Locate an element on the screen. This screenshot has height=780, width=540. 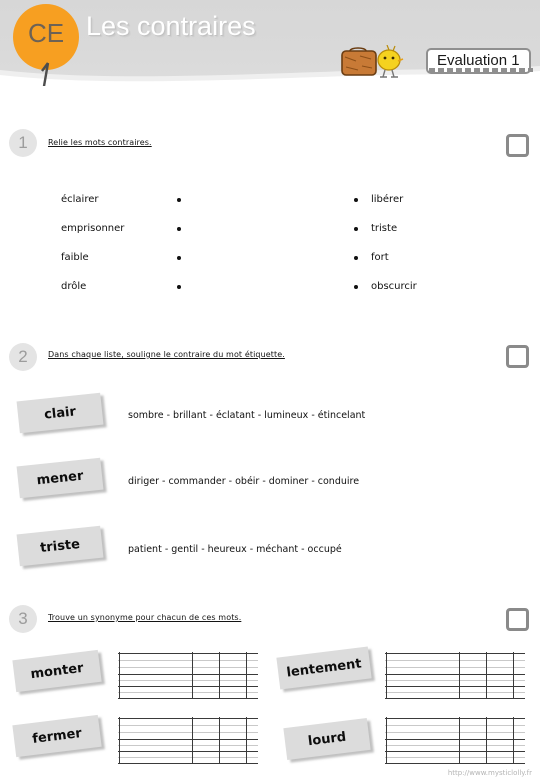
ex2-tag-2: mener is located at coordinates (60, 478).